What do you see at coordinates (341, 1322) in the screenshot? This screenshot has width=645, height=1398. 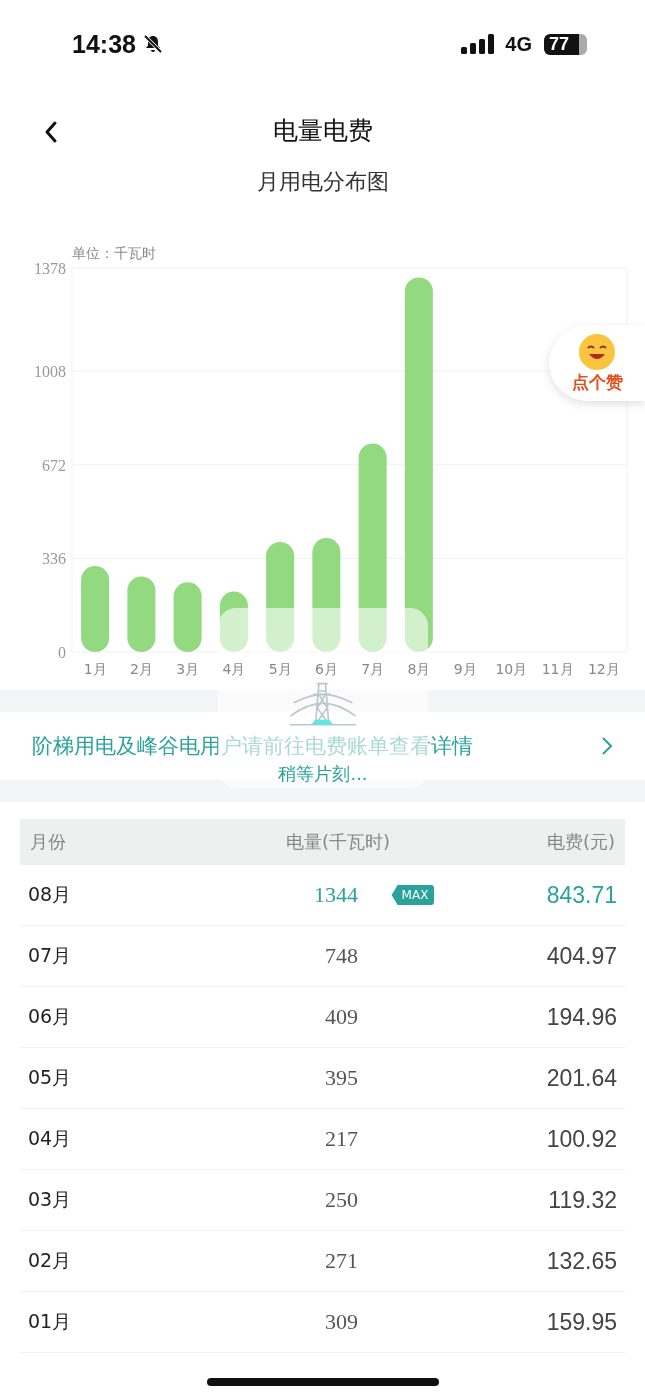 I see `usage-cell-text: 309` at bounding box center [341, 1322].